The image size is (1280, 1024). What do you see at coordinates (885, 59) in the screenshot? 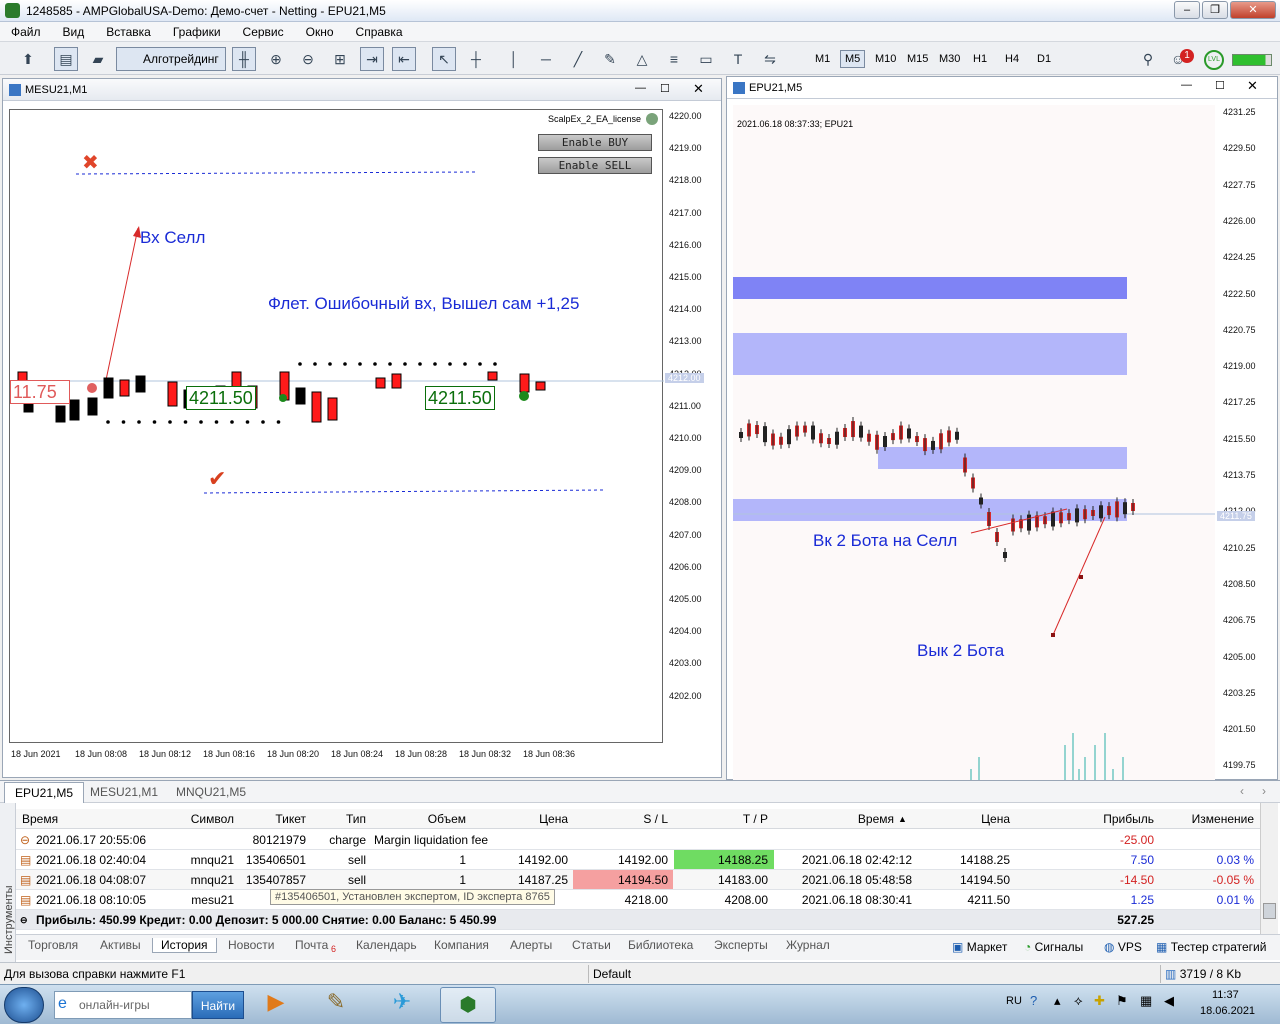
I see `tf-m10: M10` at bounding box center [885, 59].